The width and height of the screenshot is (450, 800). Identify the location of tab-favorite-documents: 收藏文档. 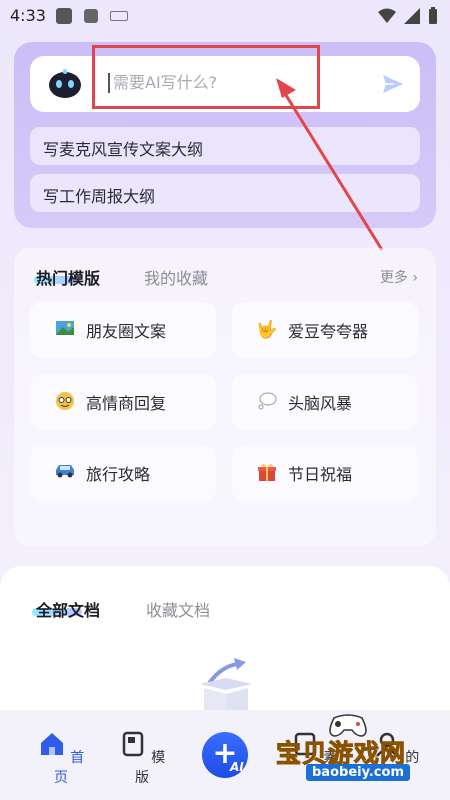
(178, 609).